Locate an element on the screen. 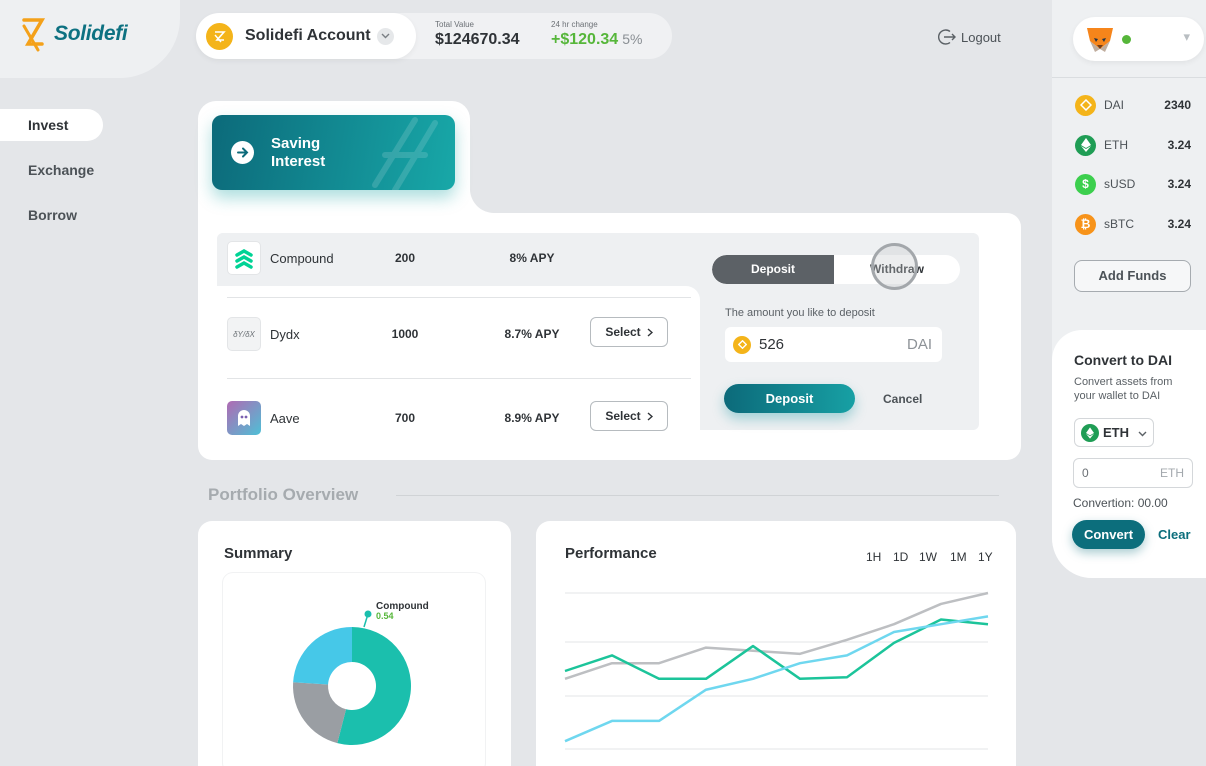 The width and height of the screenshot is (1206, 766). protocol-row-aave: Aave 700 8.9% APY Select is located at coordinates (457, 418).